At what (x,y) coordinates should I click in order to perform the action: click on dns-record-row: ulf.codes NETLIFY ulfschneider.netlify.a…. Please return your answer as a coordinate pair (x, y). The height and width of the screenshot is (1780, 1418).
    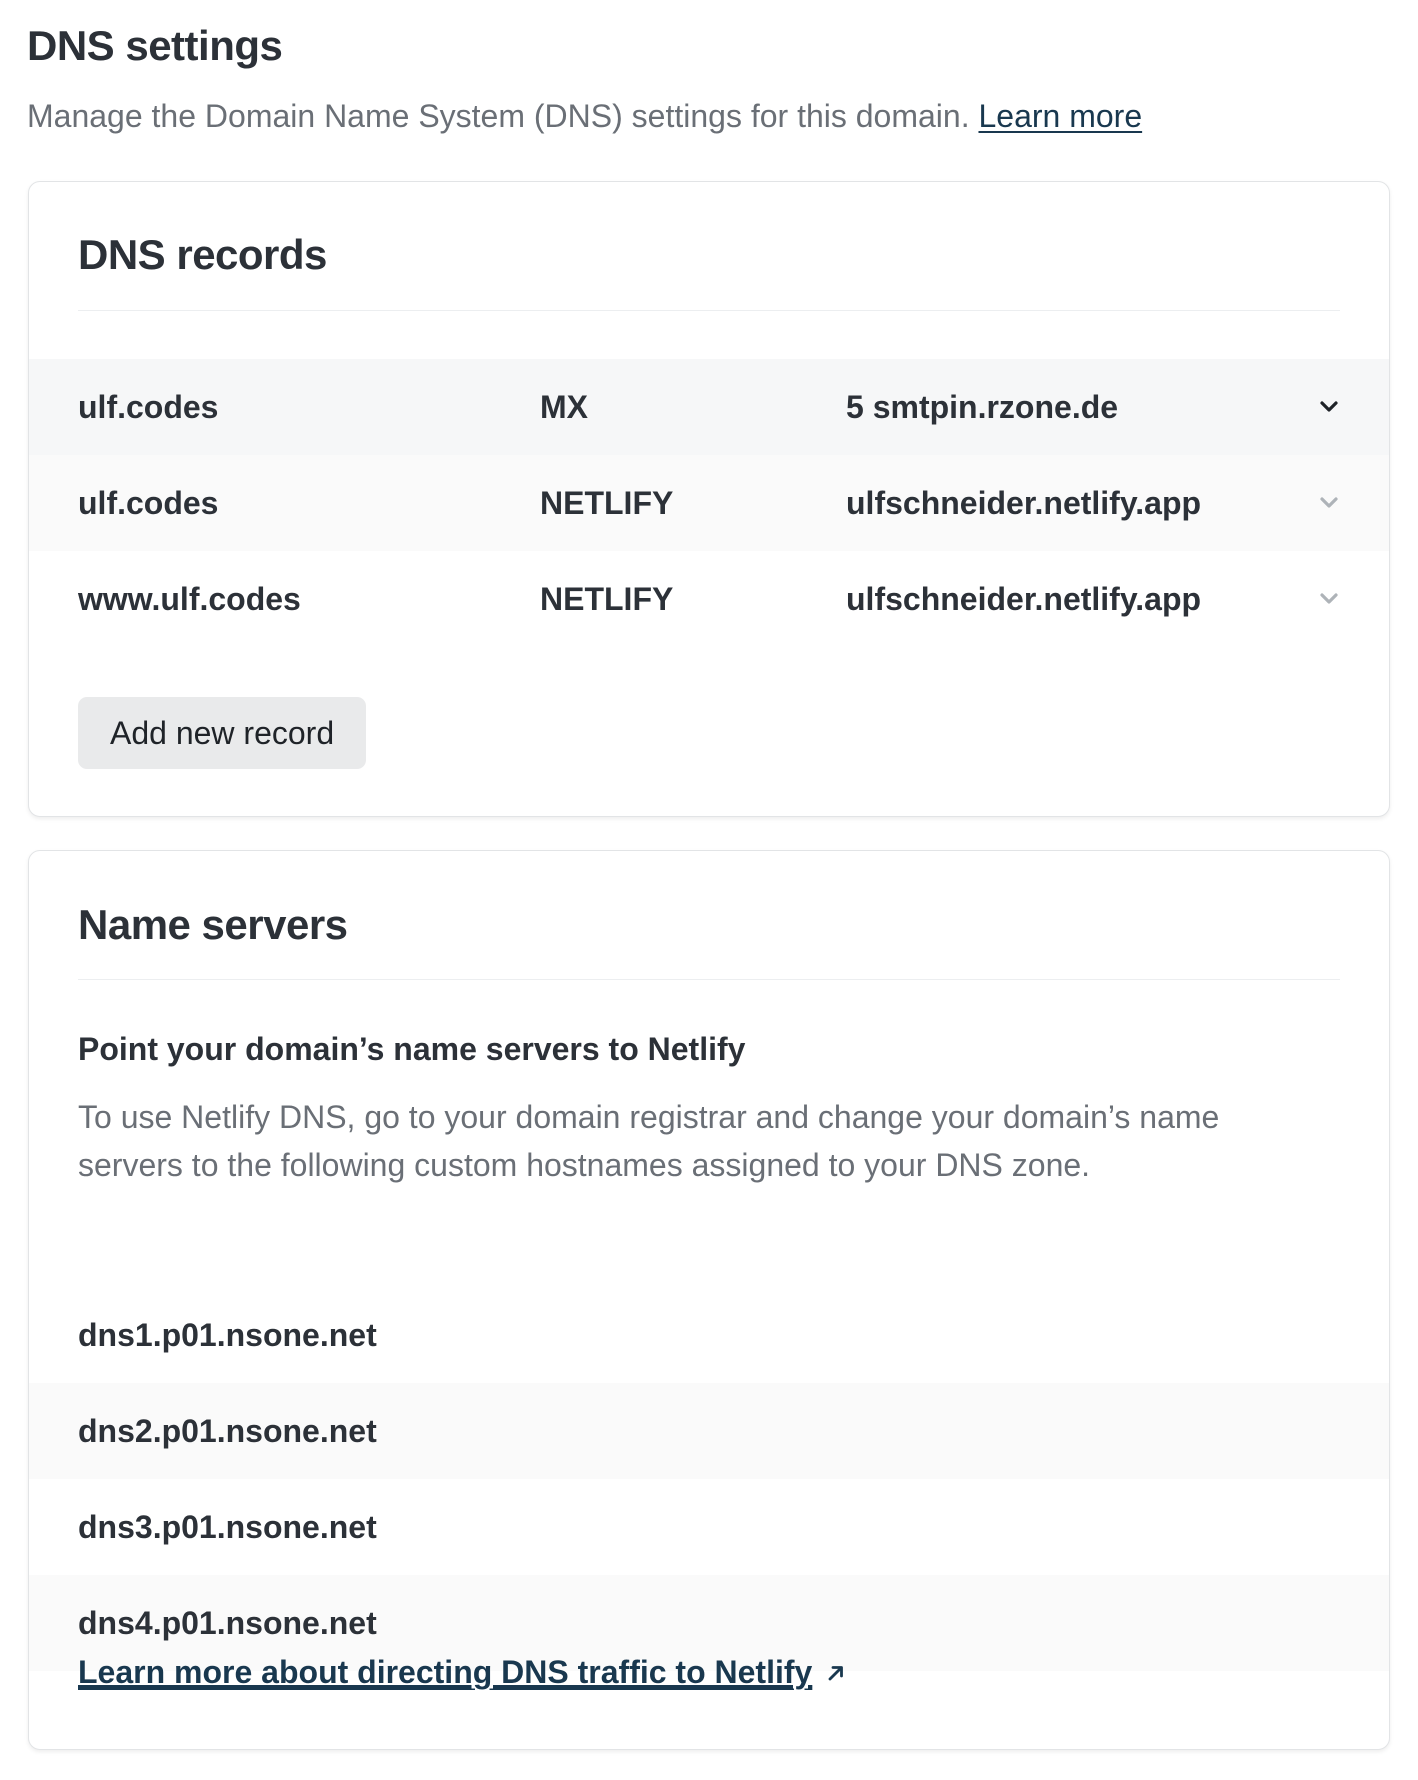
    Looking at the image, I should click on (709, 503).